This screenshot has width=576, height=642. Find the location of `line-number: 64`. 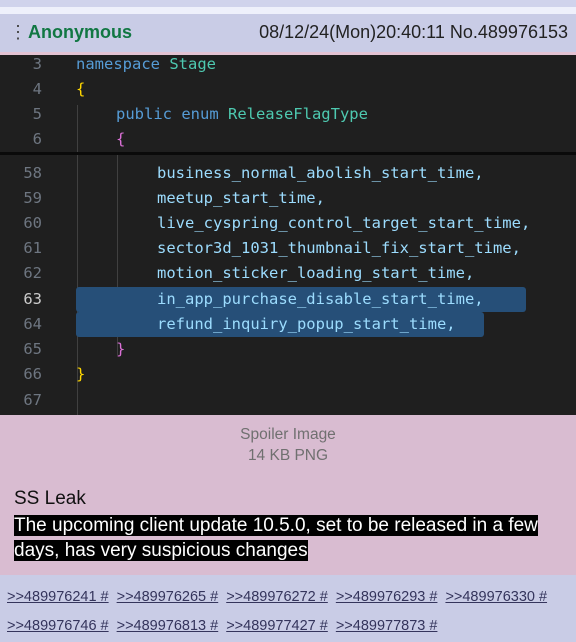

line-number: 64 is located at coordinates (32, 324).